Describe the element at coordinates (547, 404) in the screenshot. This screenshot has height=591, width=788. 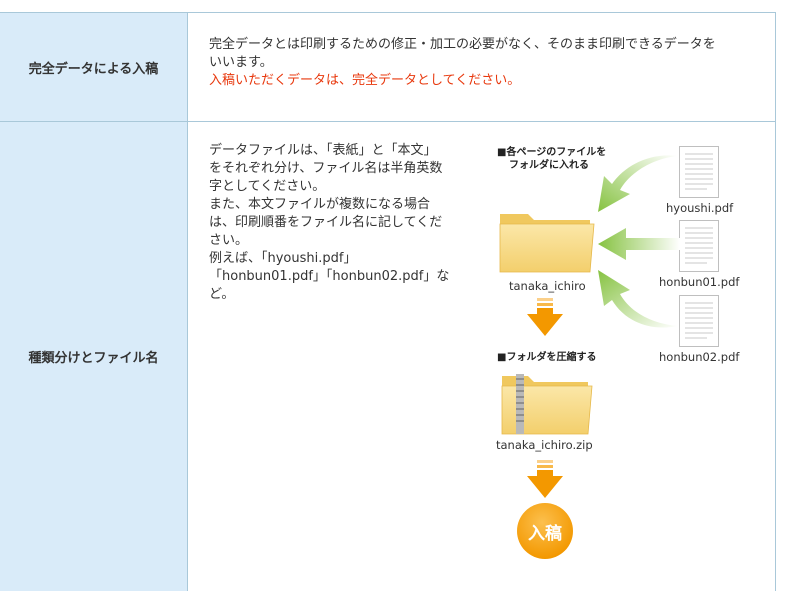
I see `zip-folder-icon` at that location.